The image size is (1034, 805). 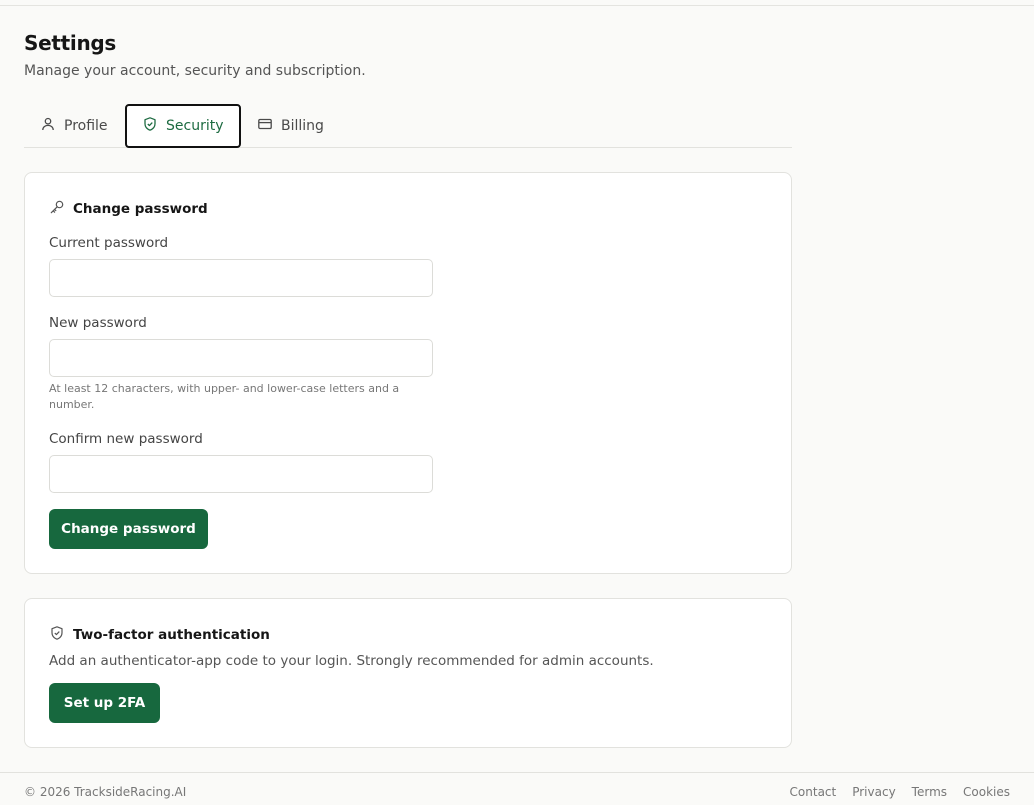 What do you see at coordinates (408, 126) in the screenshot?
I see `settings-tabs: Profile Security Billing` at bounding box center [408, 126].